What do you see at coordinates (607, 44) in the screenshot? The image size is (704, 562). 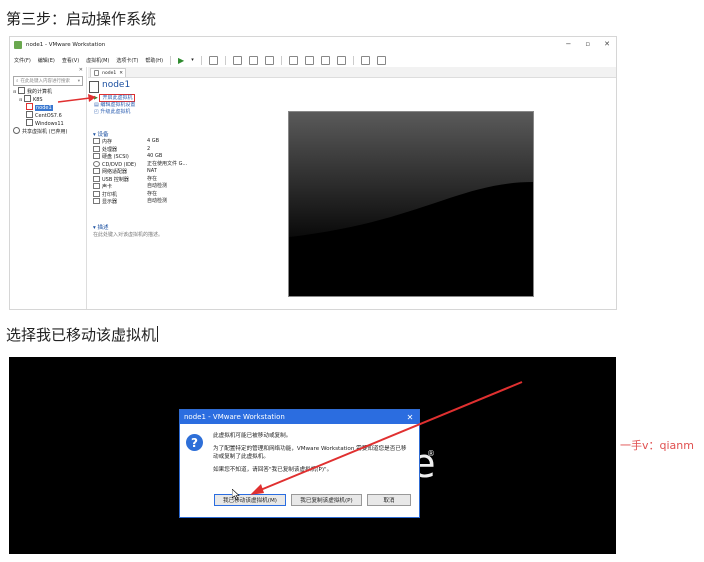 I see `close-icon: ✕` at bounding box center [607, 44].